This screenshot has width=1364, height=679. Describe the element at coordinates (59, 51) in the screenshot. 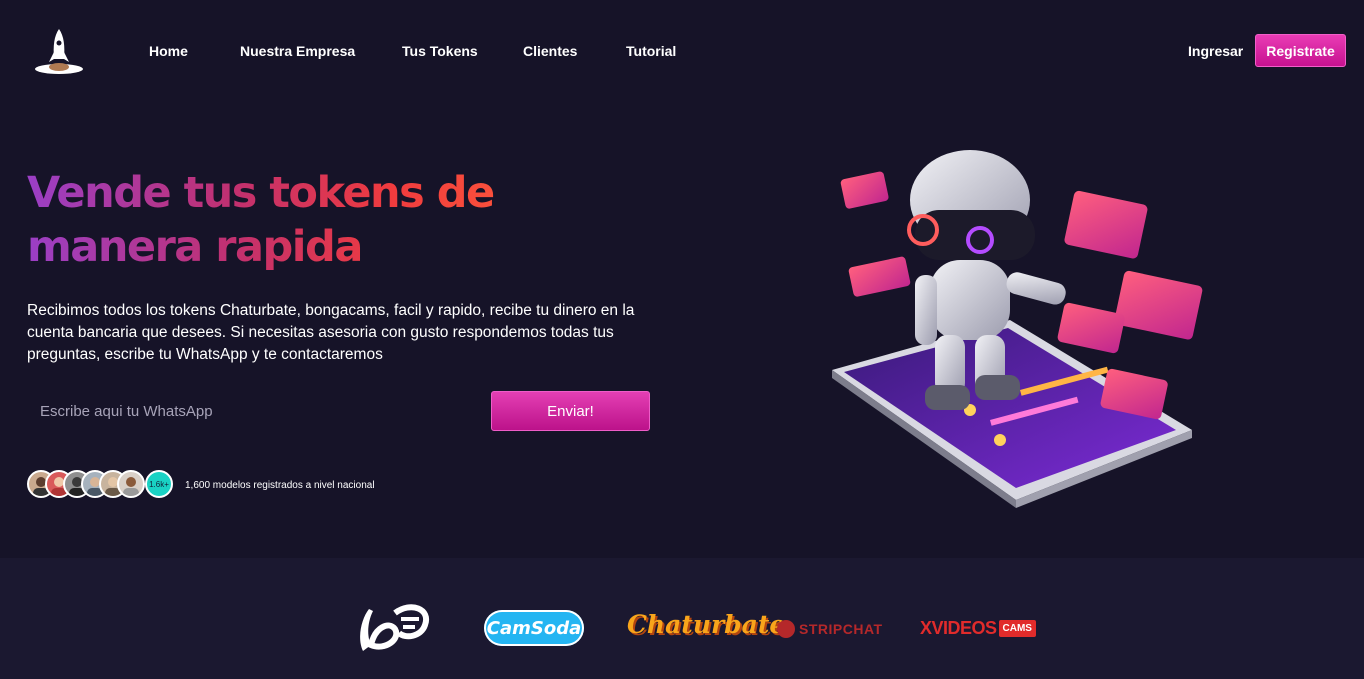

I see `rocket-logo-icon` at that location.